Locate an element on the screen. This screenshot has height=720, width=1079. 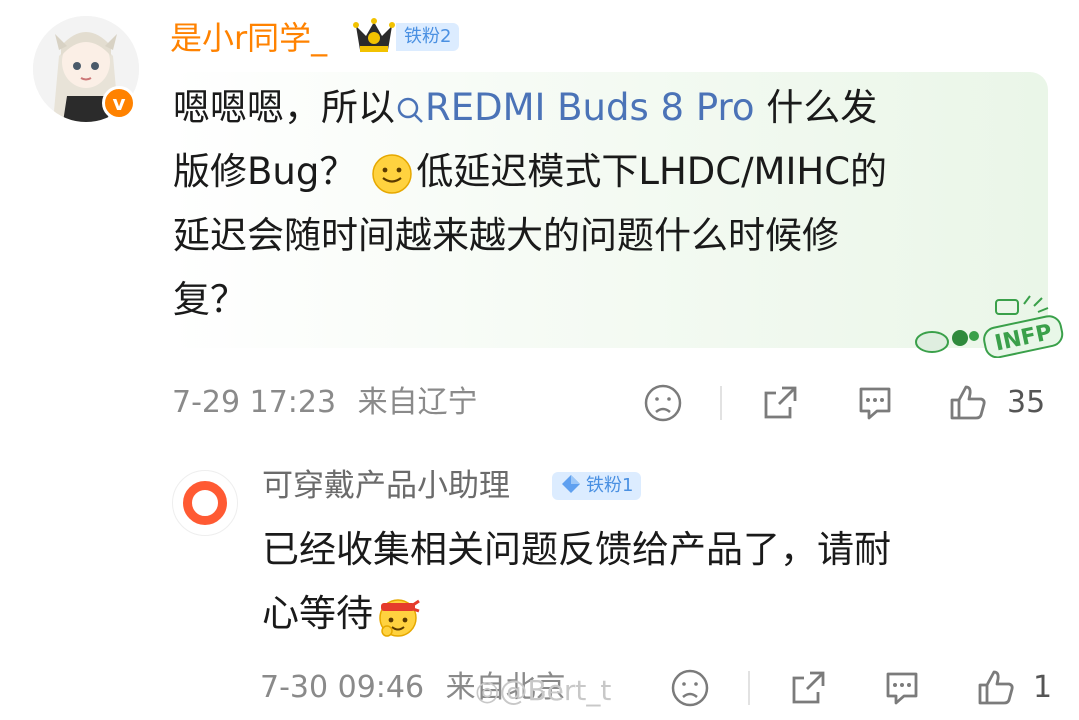
comment-meta: 7-29 17:23 来自辽宁 is located at coordinates (325, 403).